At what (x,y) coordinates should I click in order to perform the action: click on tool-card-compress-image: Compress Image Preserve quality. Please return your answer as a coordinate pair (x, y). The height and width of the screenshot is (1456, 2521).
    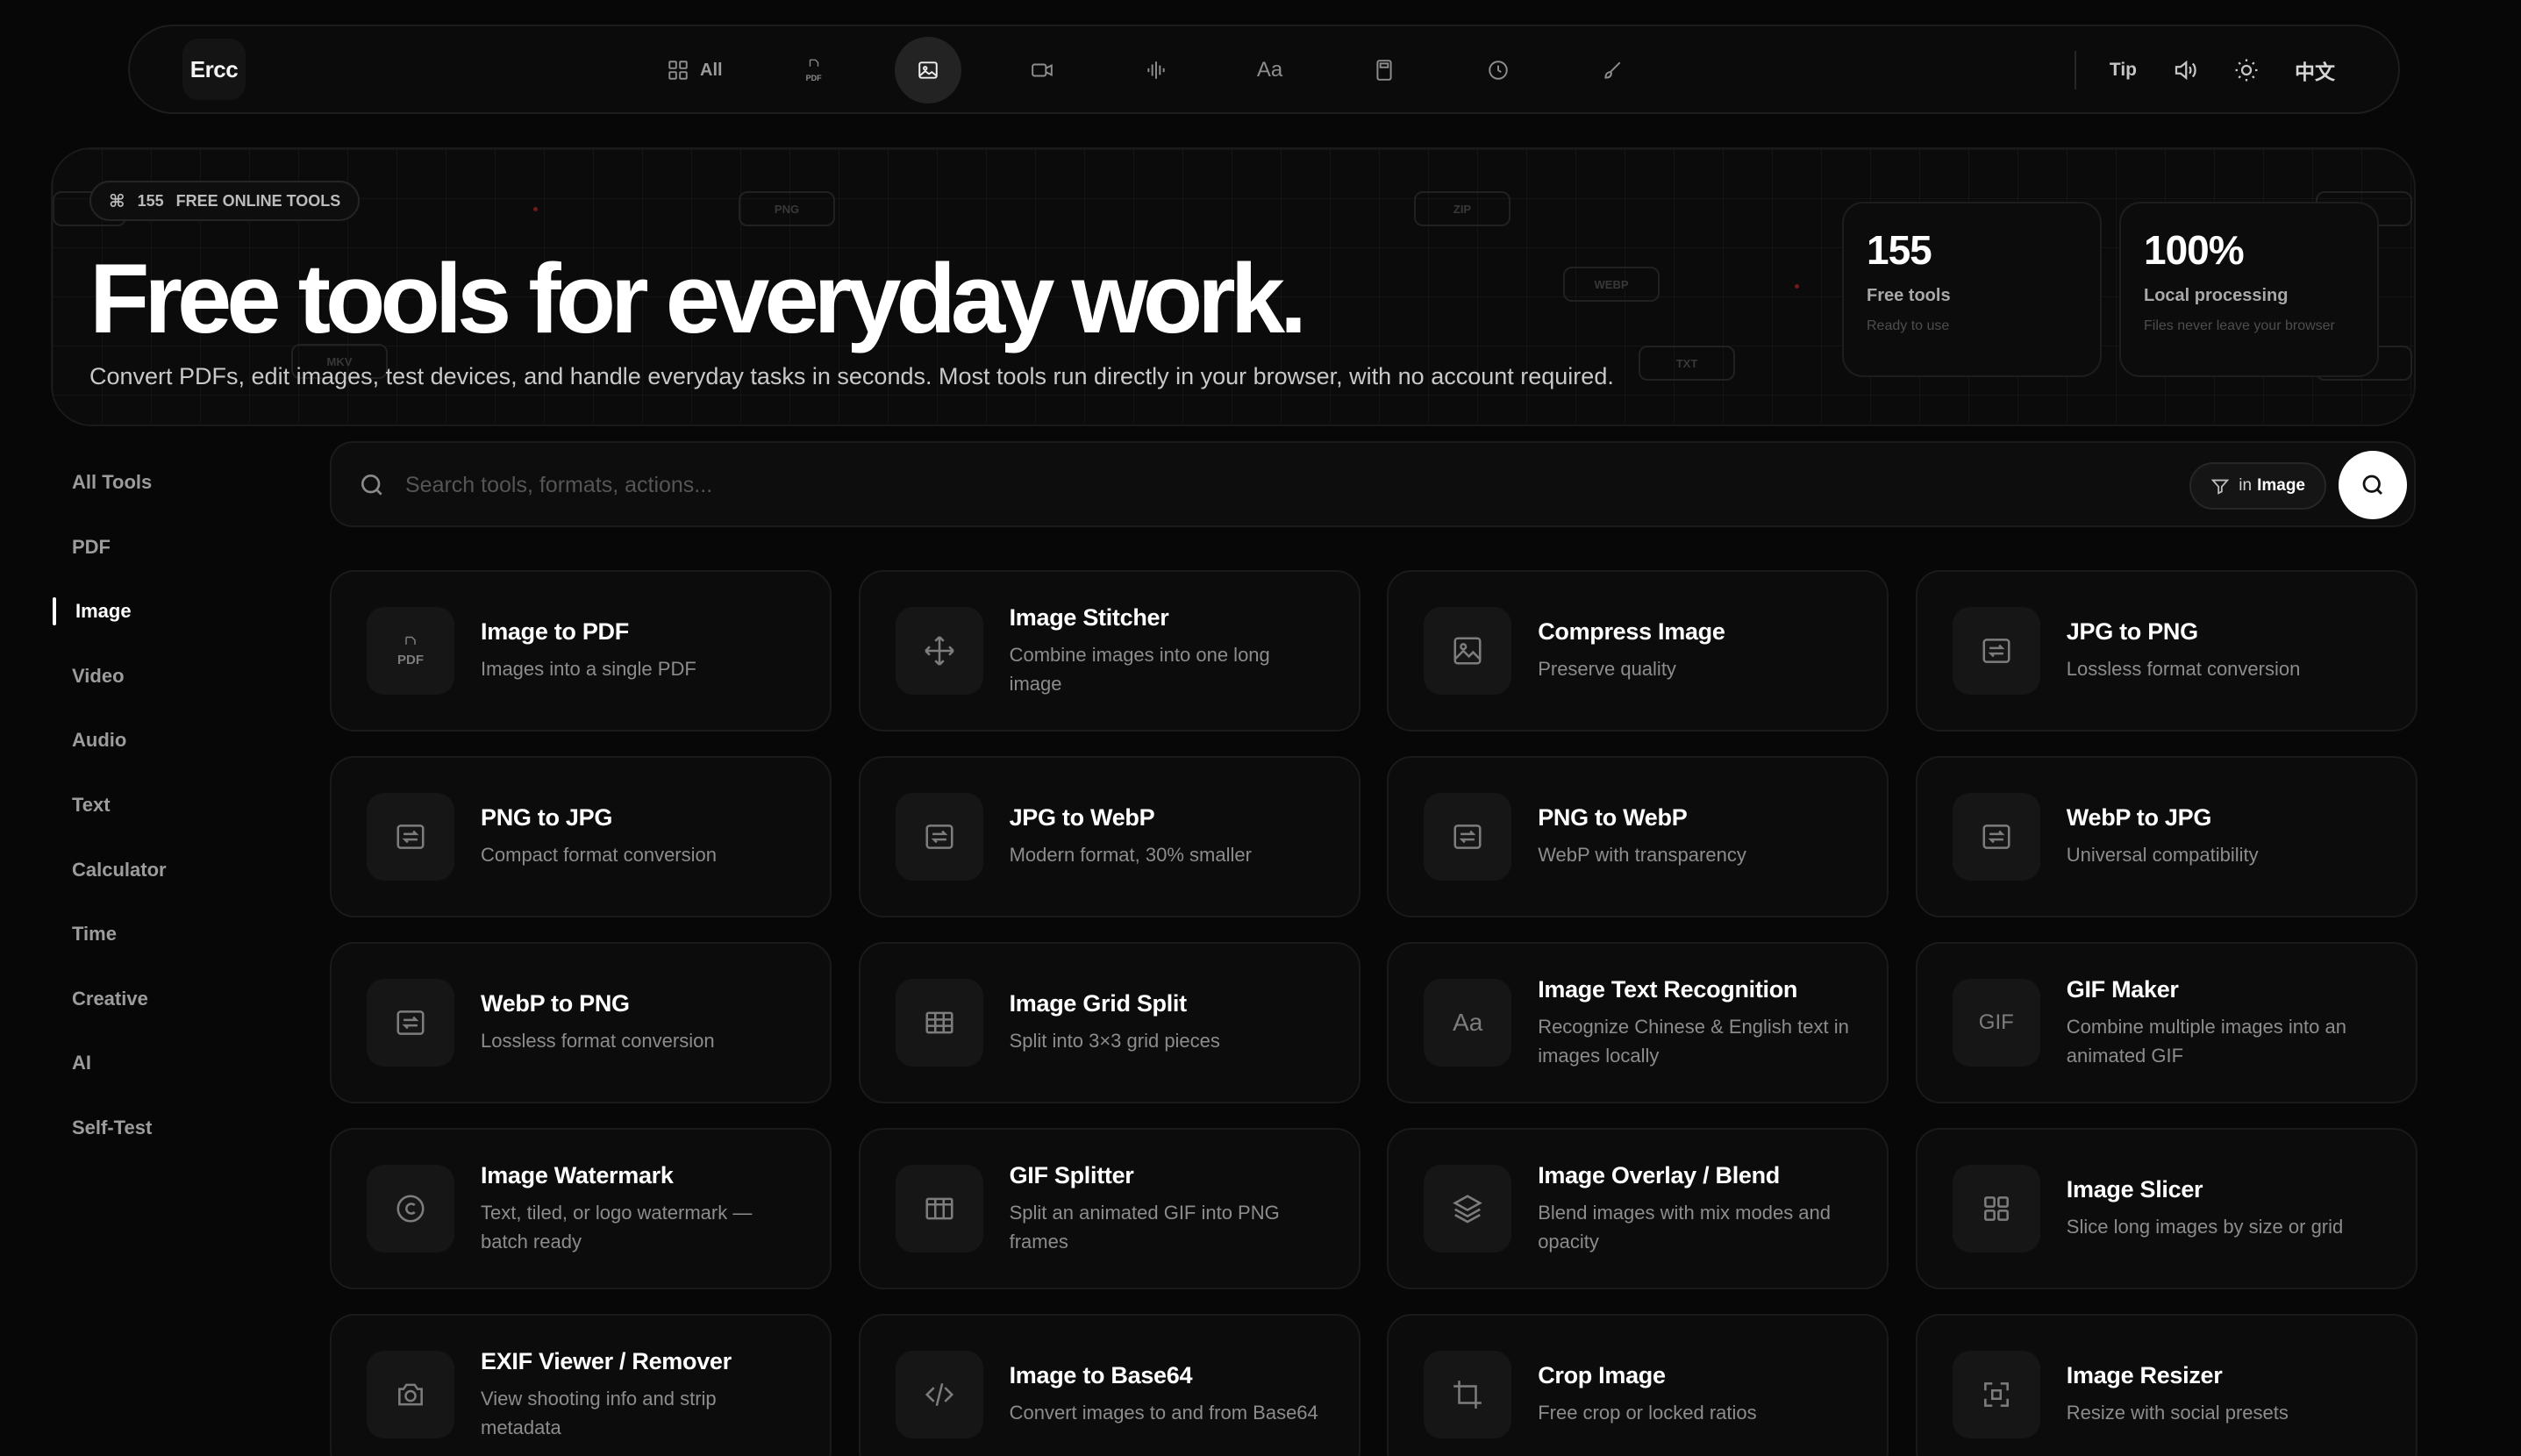
    Looking at the image, I should click on (1638, 651).